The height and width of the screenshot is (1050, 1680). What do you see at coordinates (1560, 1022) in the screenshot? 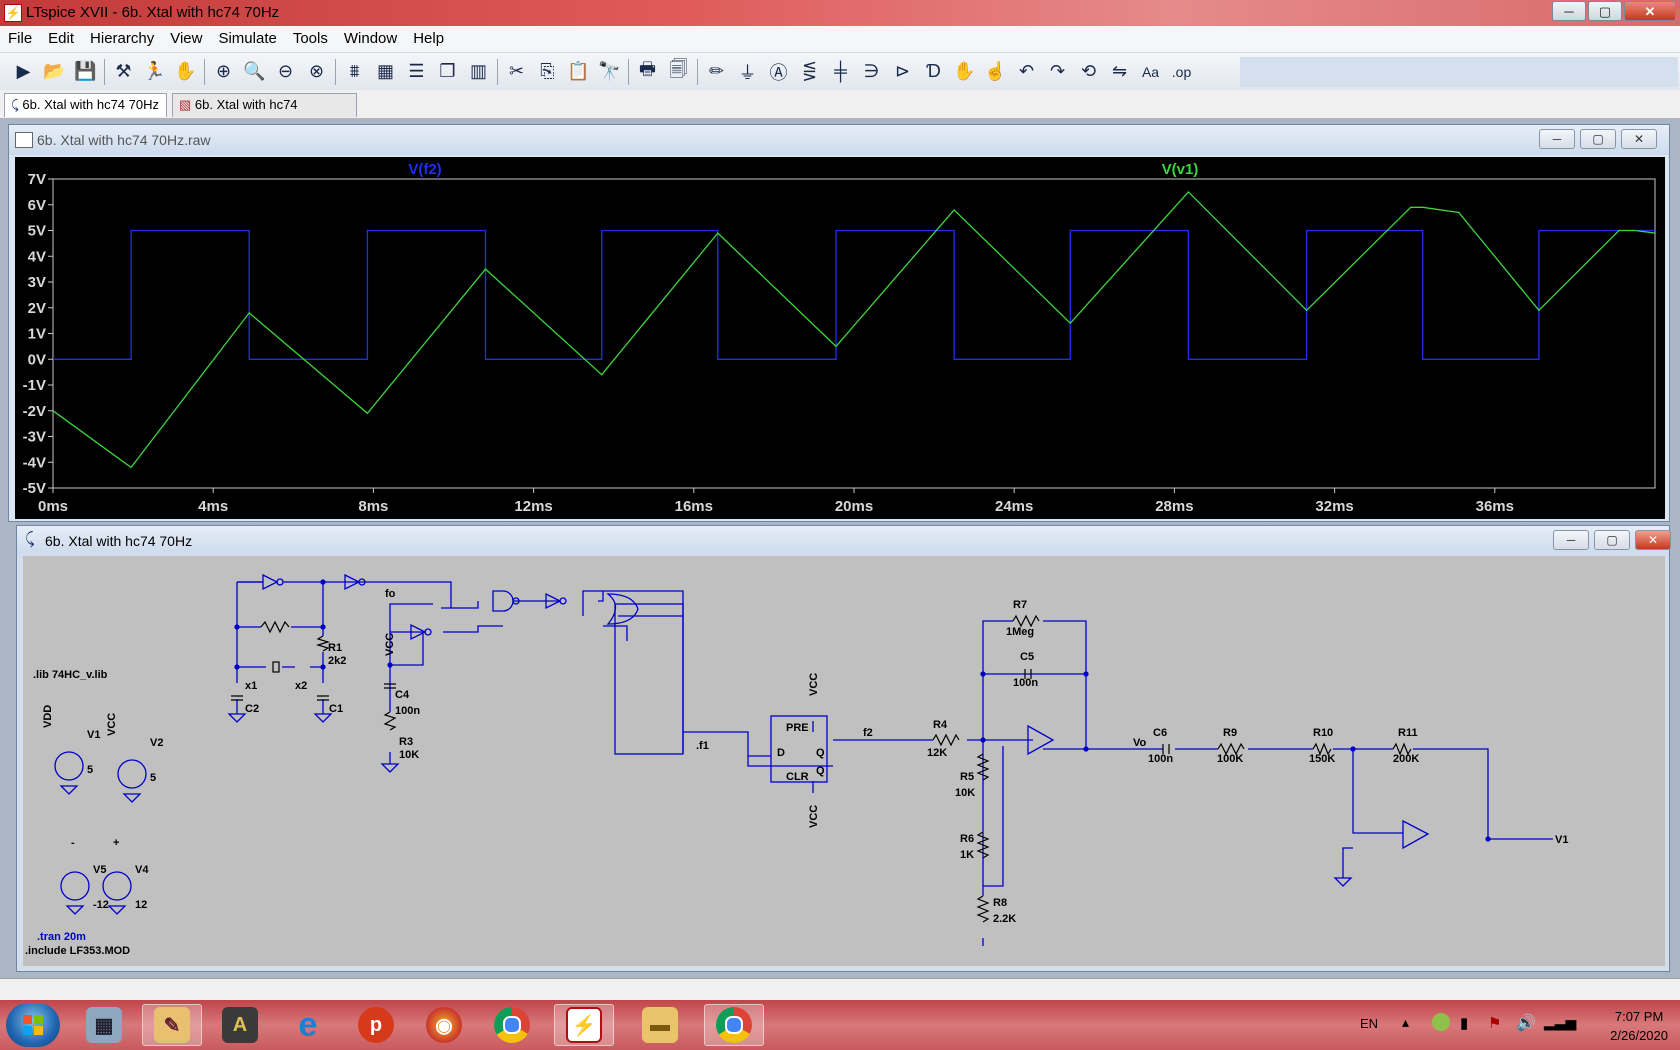
I see `network-signal-icon: ▂▃▅` at bounding box center [1560, 1022].